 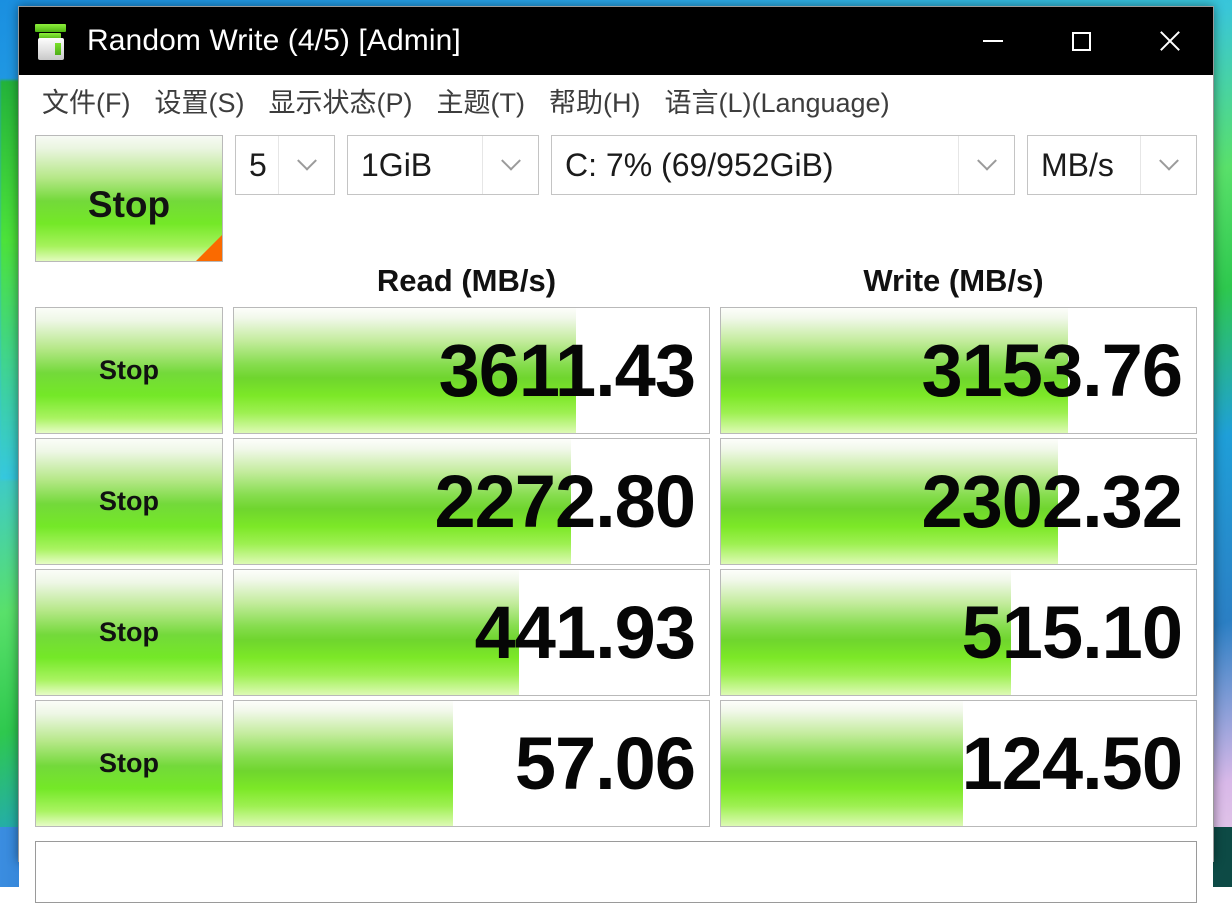 I want to click on minimize-button, so click(x=993, y=41).